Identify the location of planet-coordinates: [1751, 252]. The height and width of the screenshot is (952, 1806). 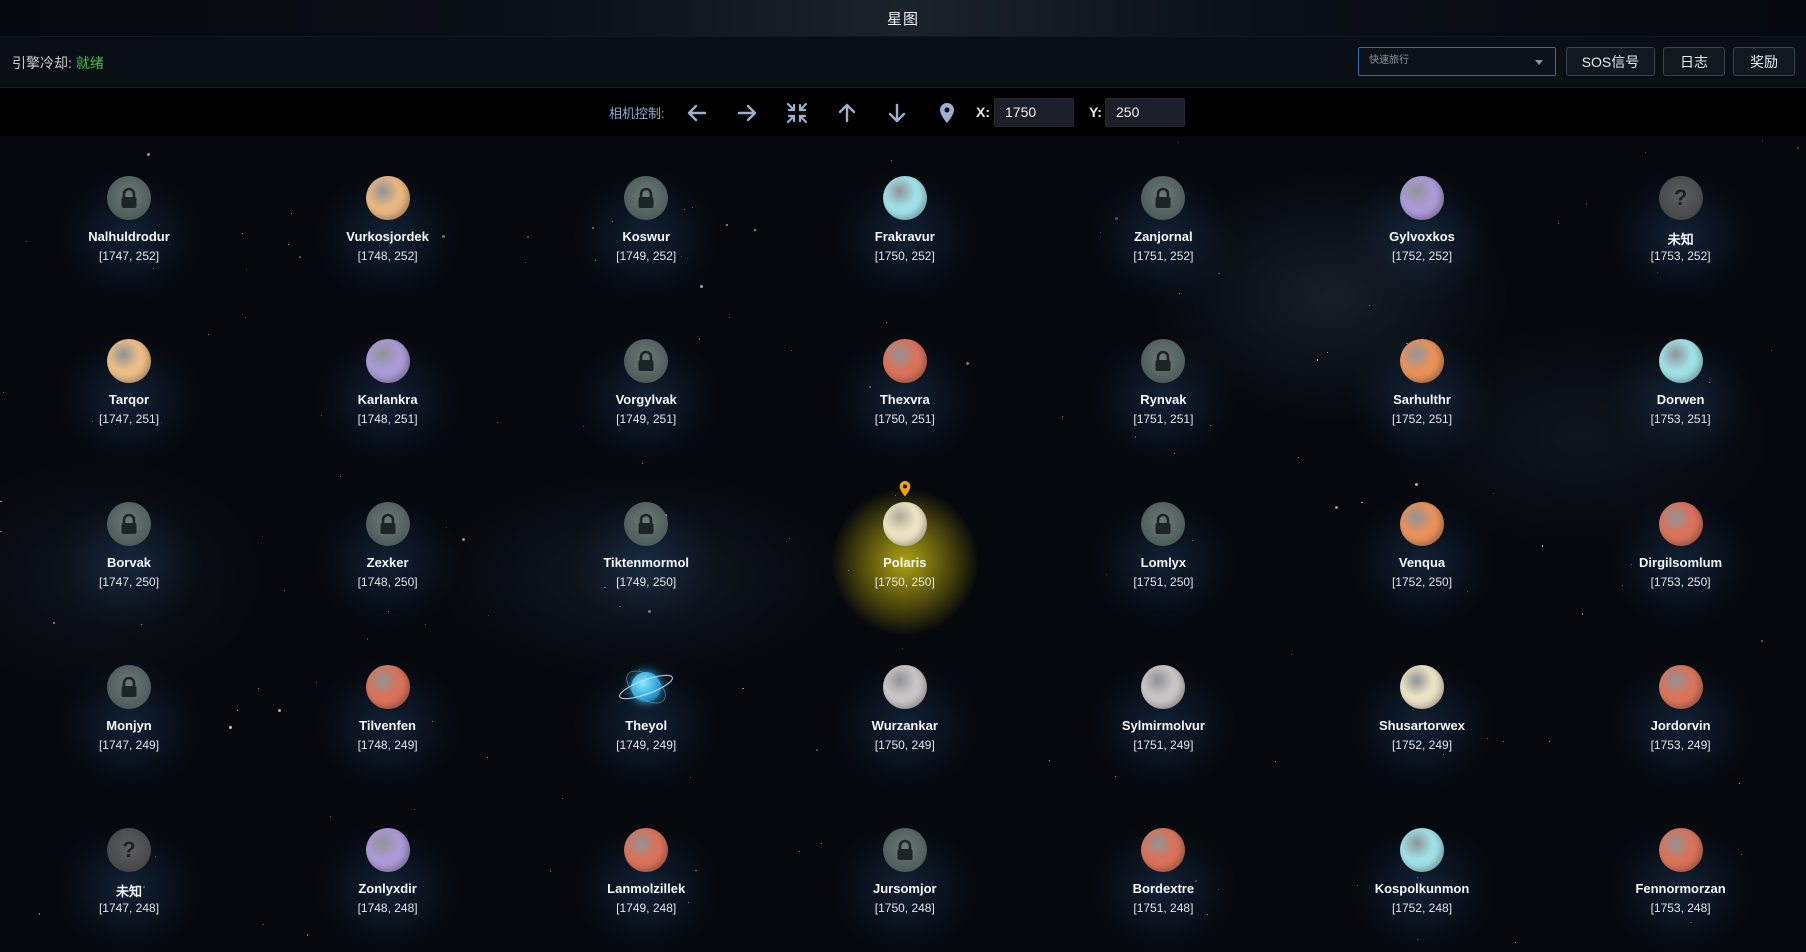
(1163, 256).